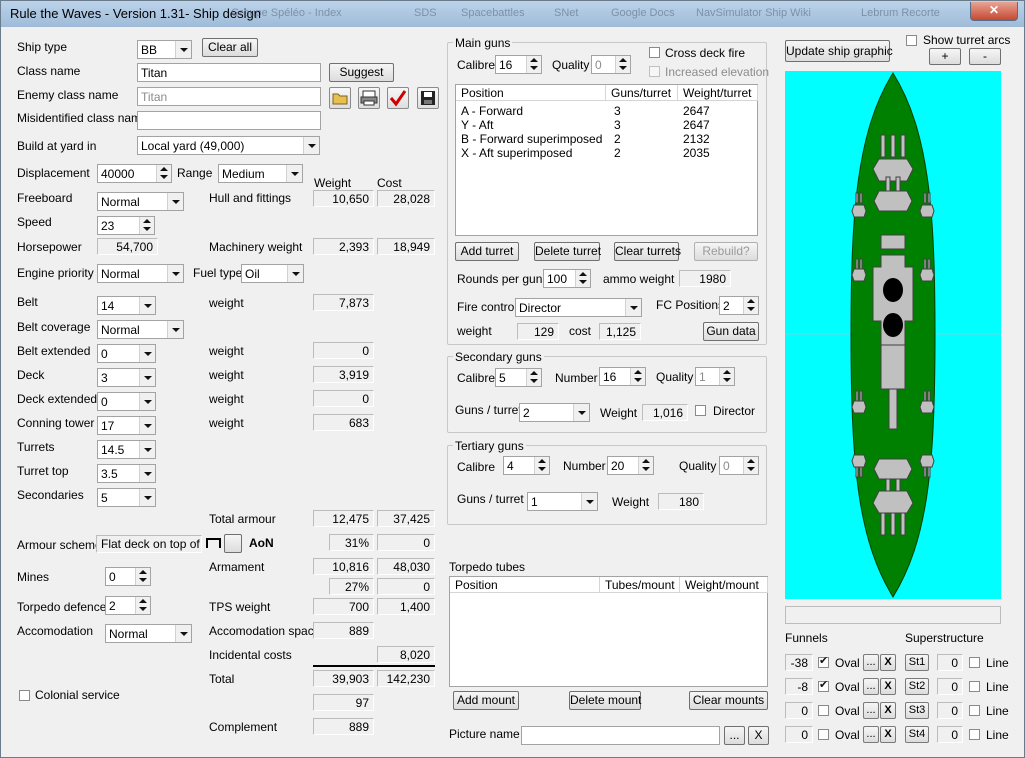 The height and width of the screenshot is (758, 1025). What do you see at coordinates (630, 465) in the screenshot?
I see `tertiary-number-spinner: 20` at bounding box center [630, 465].